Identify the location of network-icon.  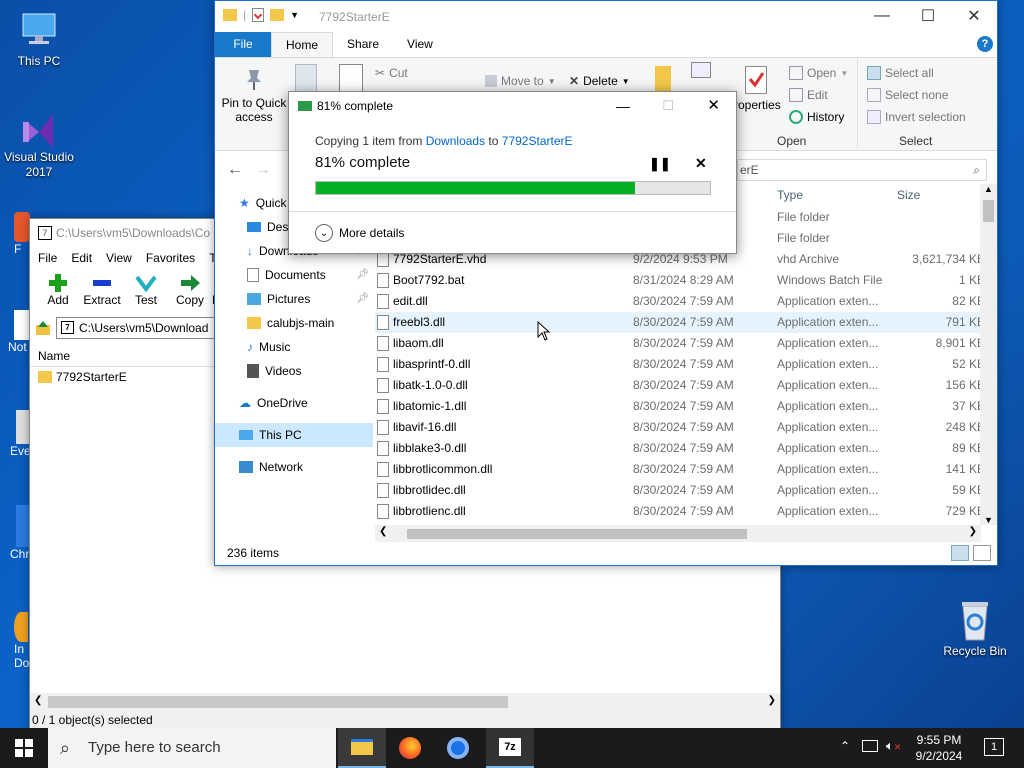
(870, 746).